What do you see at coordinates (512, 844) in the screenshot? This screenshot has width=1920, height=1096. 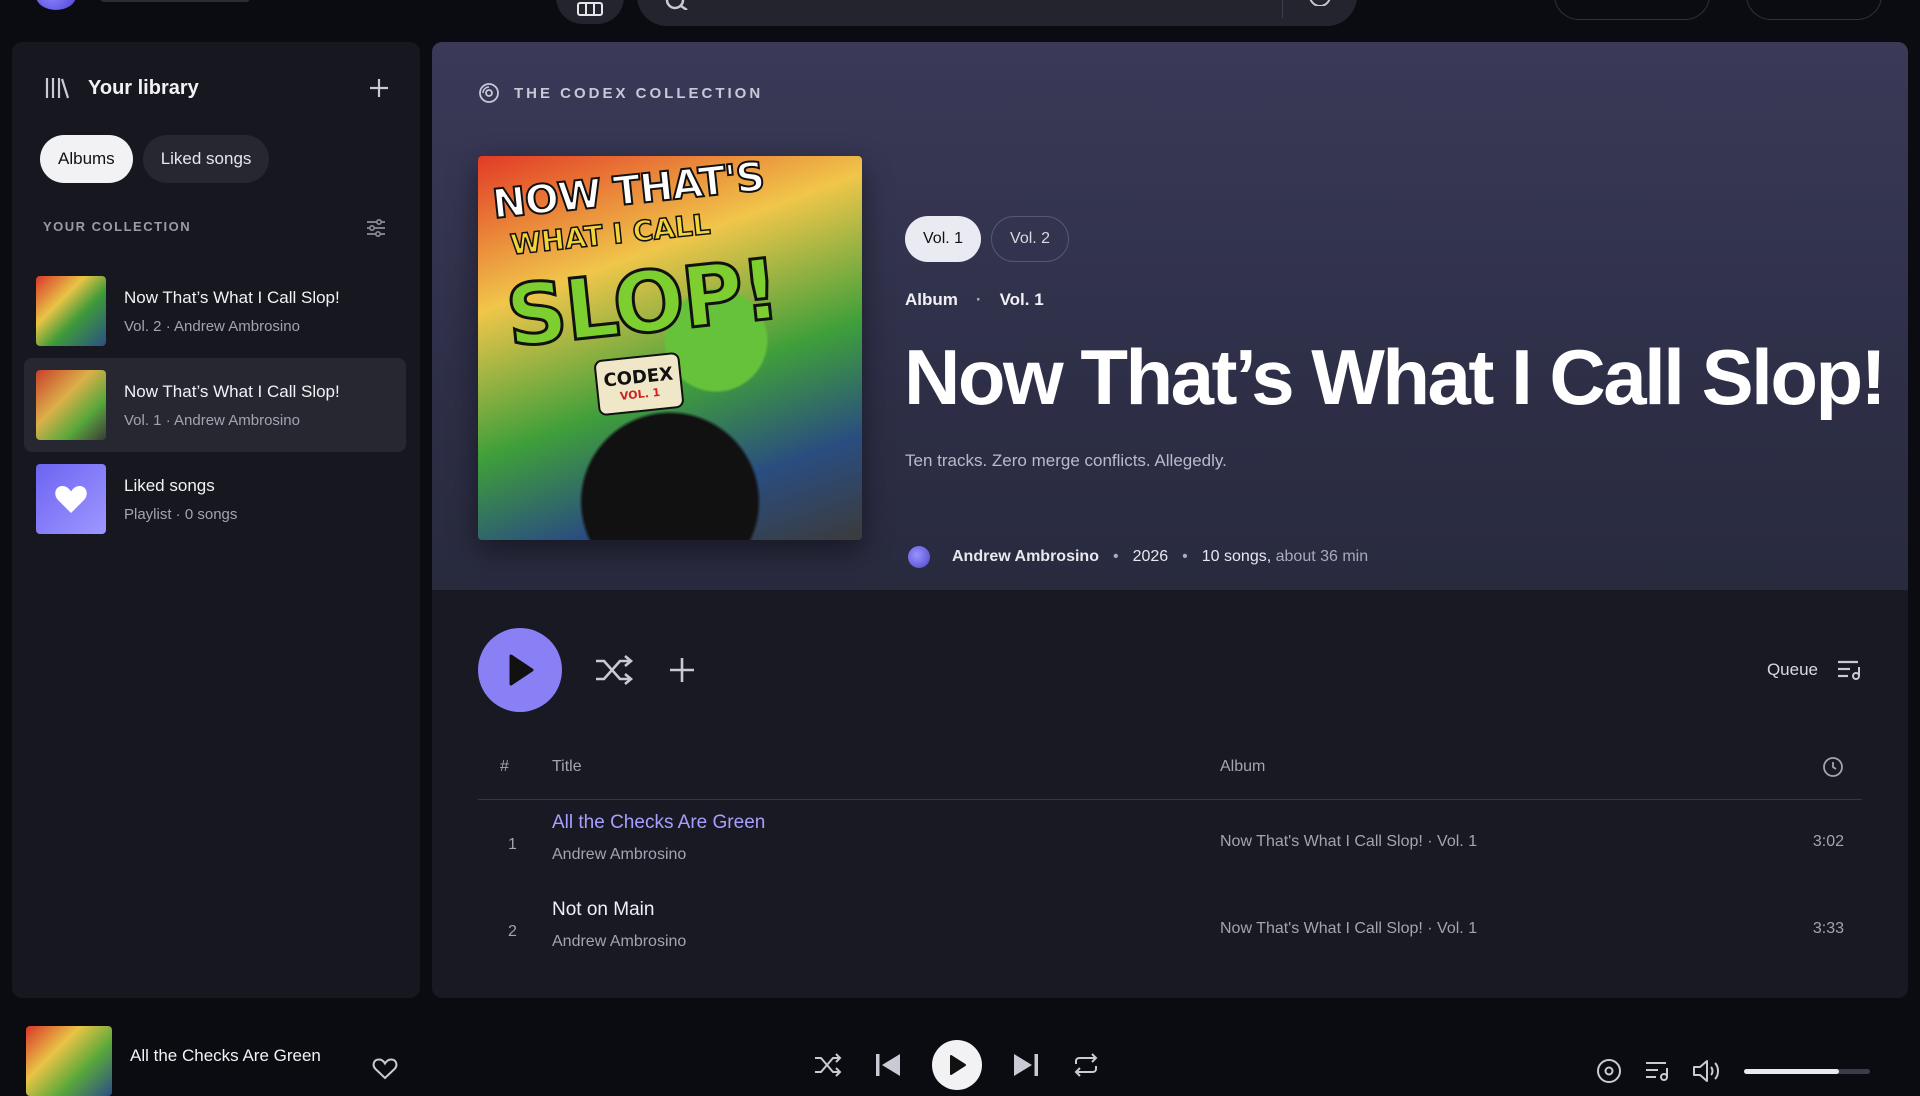 I see `track-number: 1` at bounding box center [512, 844].